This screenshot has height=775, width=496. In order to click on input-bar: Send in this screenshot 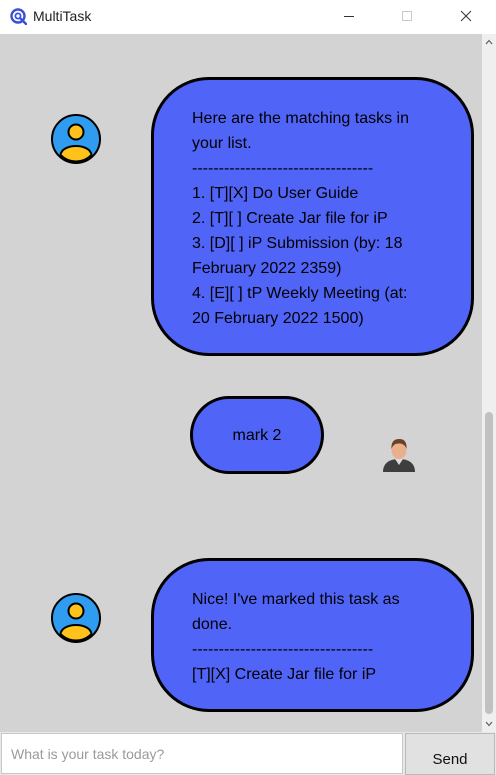, I will do `click(248, 753)`.